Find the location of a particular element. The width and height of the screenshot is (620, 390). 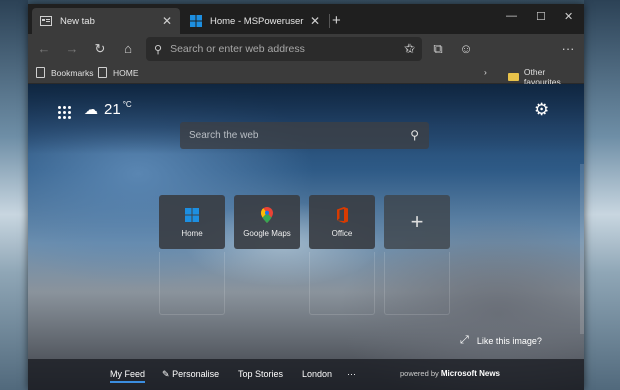

back-icon: ← is located at coordinates (44, 48).